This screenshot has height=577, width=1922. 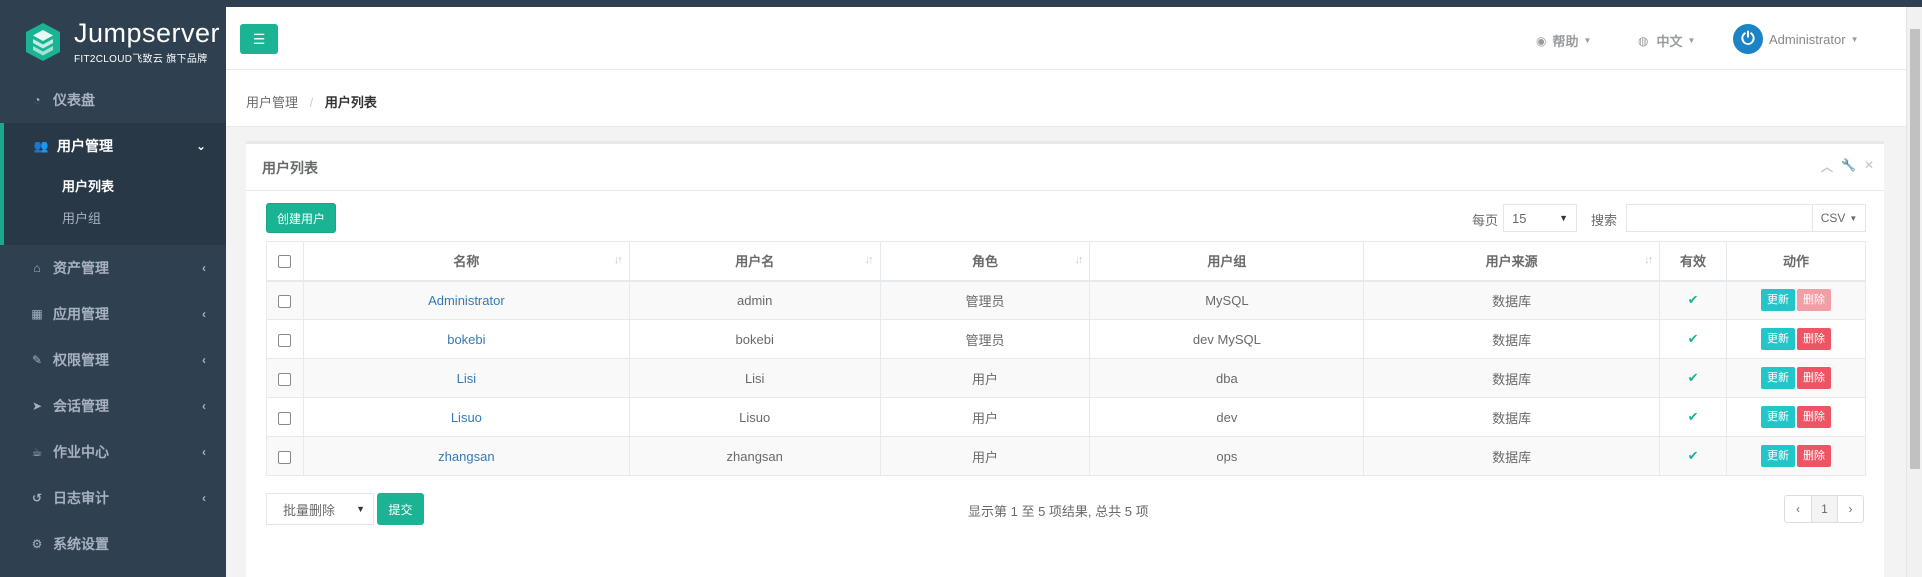 What do you see at coordinates (350, 102) in the screenshot?
I see `breadcrumb-current: 用户列表` at bounding box center [350, 102].